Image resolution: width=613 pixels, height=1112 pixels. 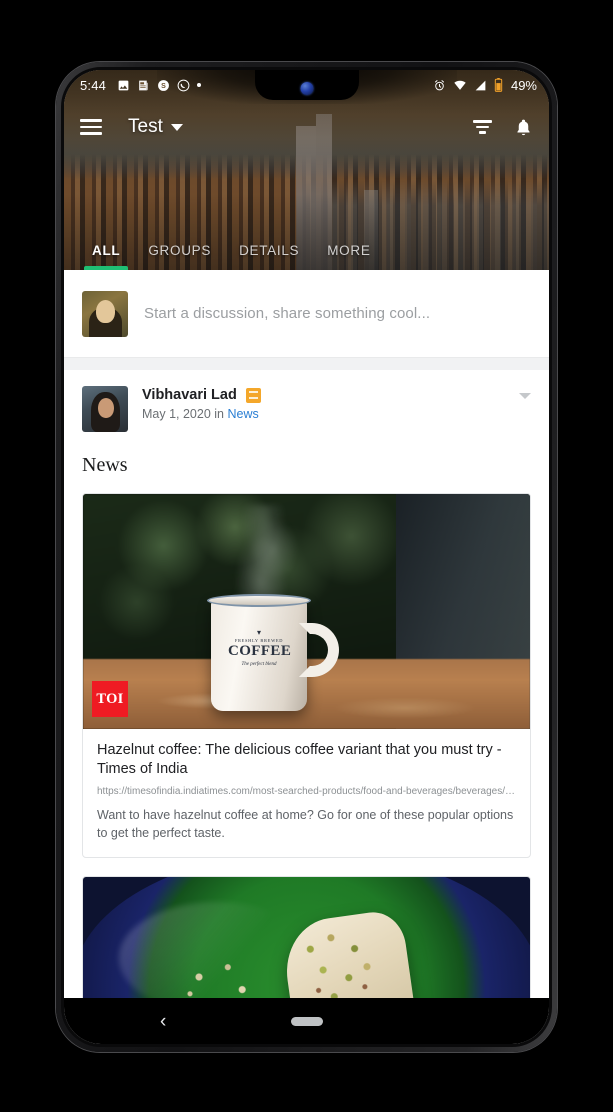 What do you see at coordinates (523, 127) in the screenshot?
I see `bell-icon` at bounding box center [523, 127].